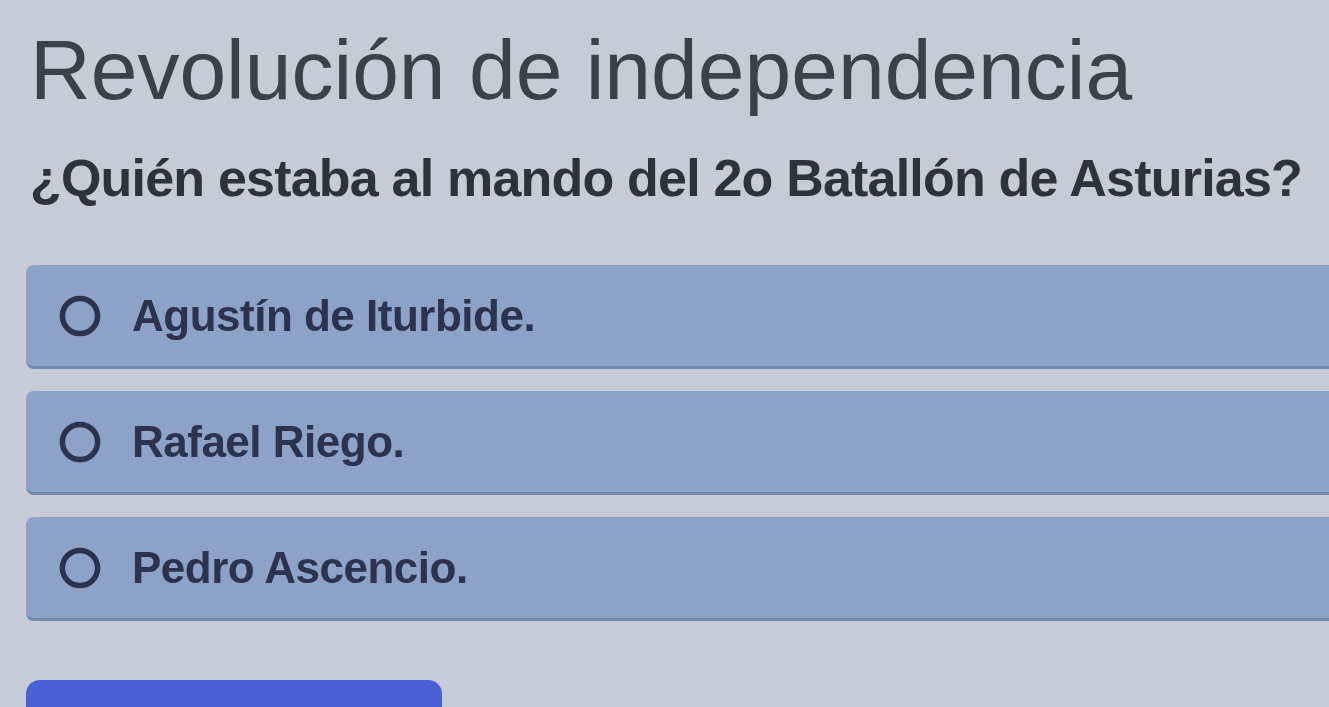  Describe the element at coordinates (677, 443) in the screenshot. I see `answer-option: Rafael Riego.` at that location.